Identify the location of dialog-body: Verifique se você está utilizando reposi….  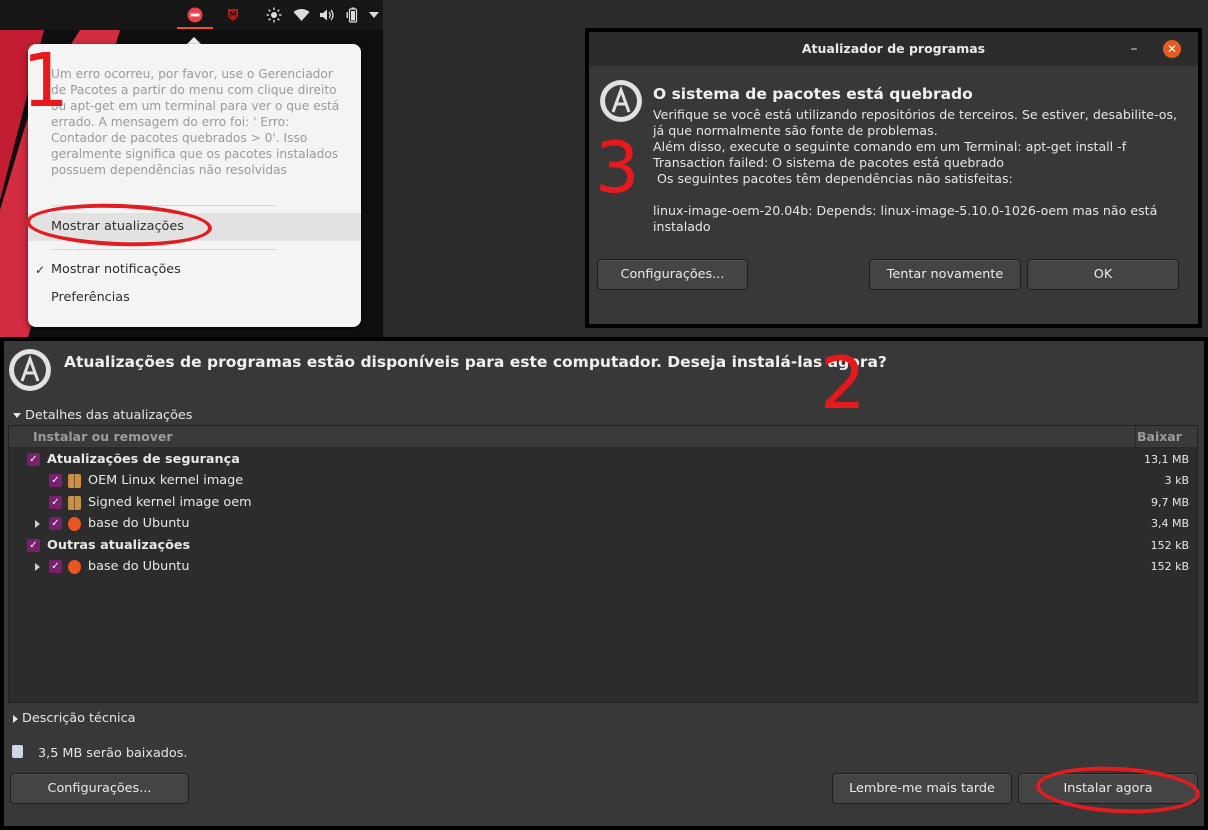
(915, 170).